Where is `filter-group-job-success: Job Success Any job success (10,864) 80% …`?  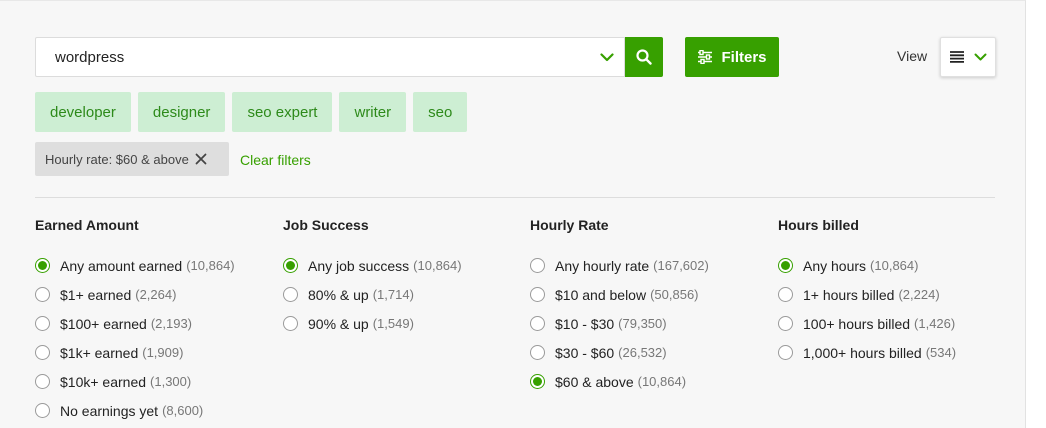
filter-group-job-success: Job Success Any job success (10,864) 80% … is located at coordinates (372, 277).